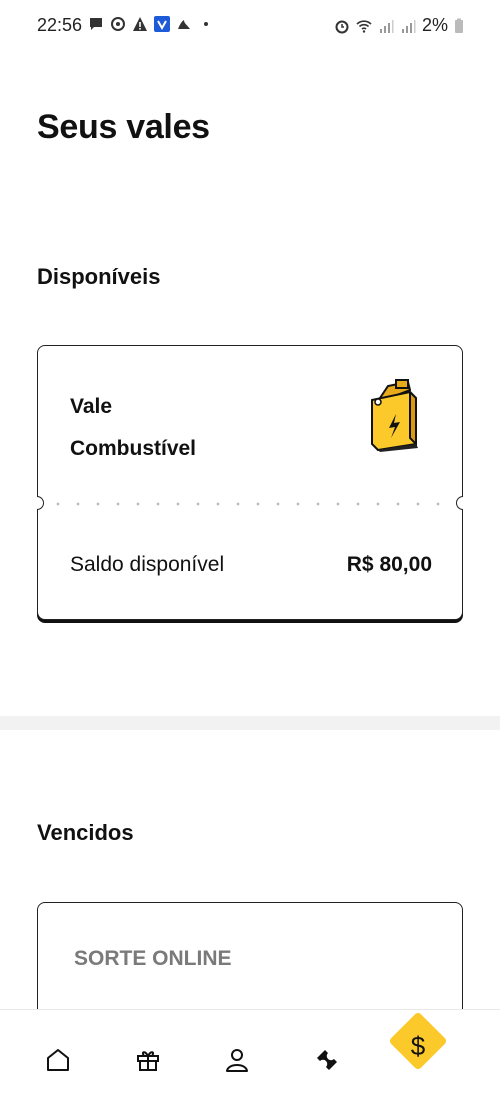  I want to click on gift-icon, so click(148, 1061).